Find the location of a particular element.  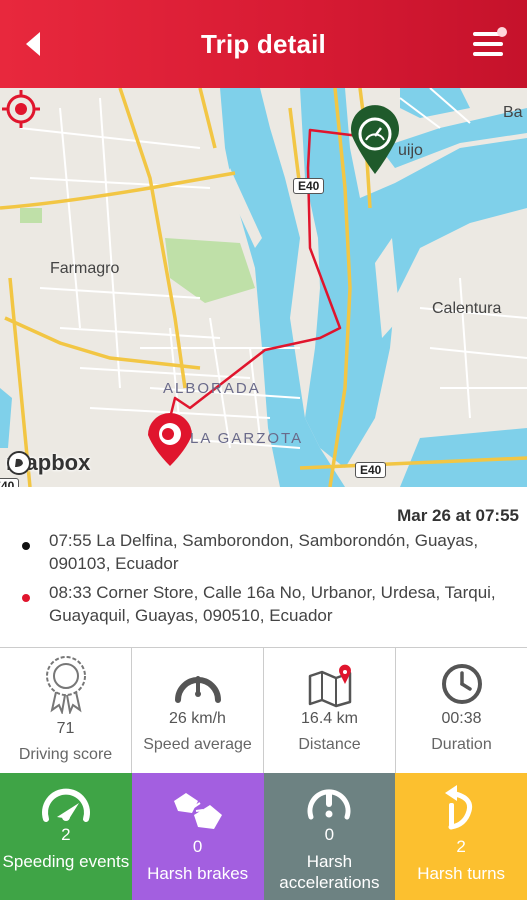

event-harsh-accelerations: 0 Harsh accelerations is located at coordinates (329, 836).